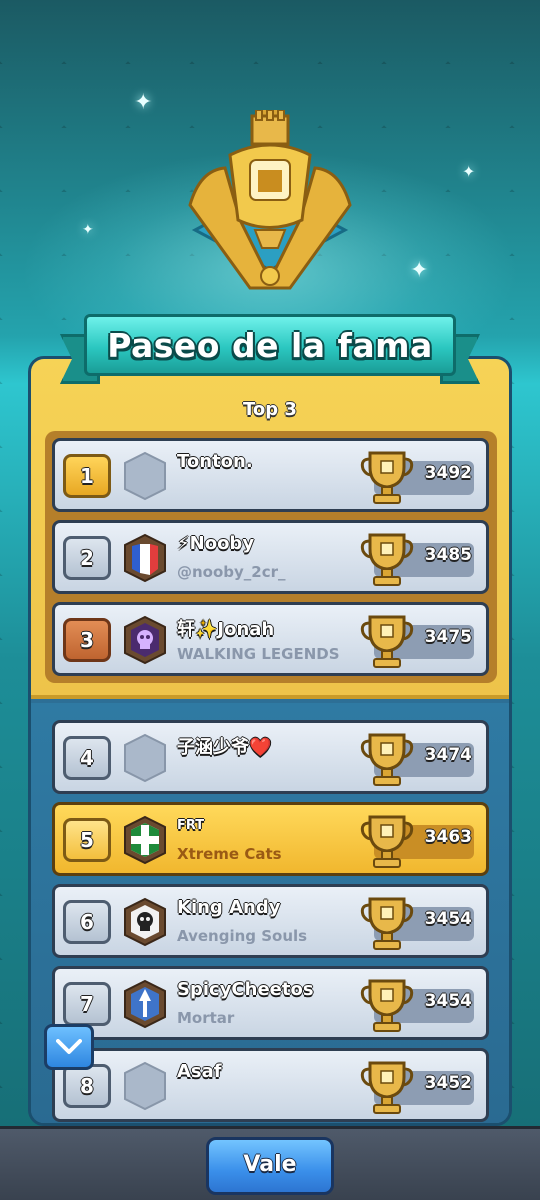  Describe the element at coordinates (242, 936) in the screenshot. I see `clan-name: Avenging Souls` at that location.